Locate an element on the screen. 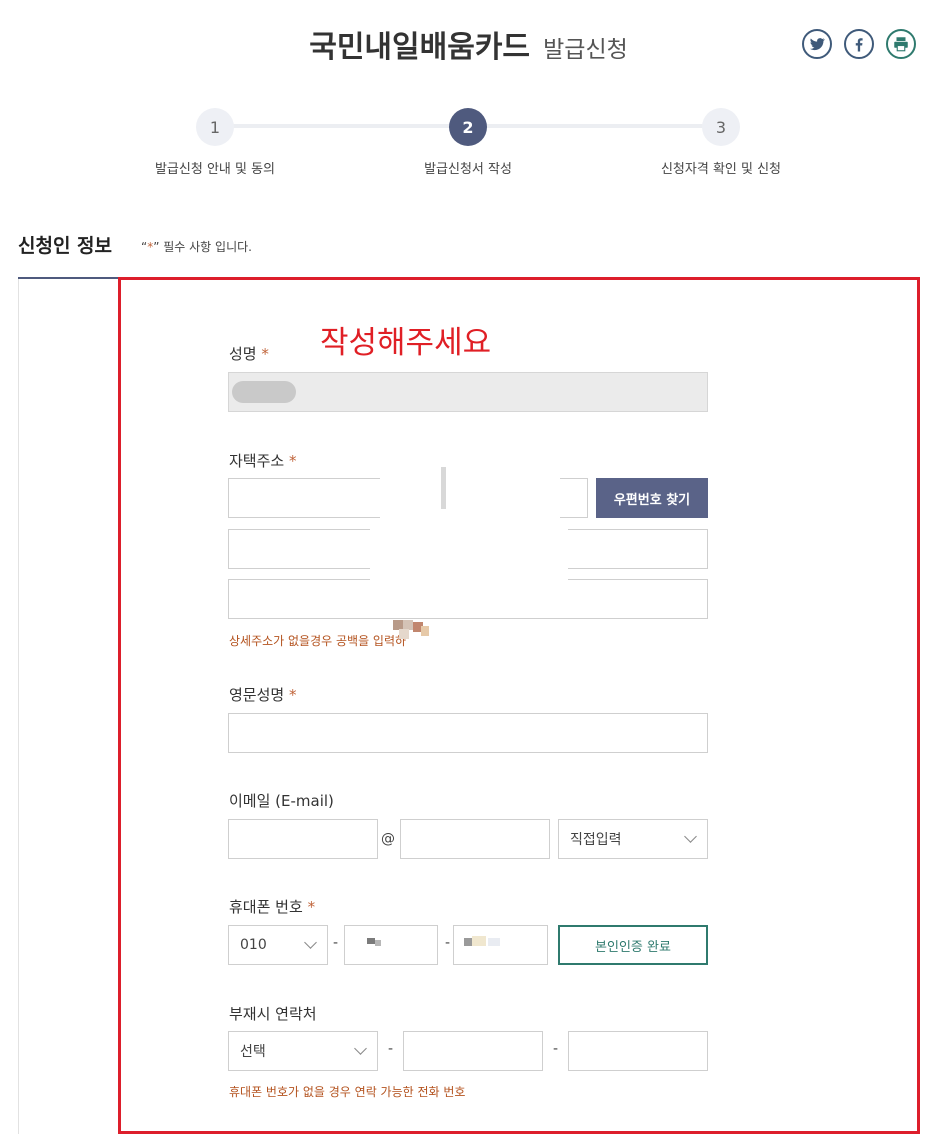  alt-contact-dash-2: - is located at coordinates (556, 1049).